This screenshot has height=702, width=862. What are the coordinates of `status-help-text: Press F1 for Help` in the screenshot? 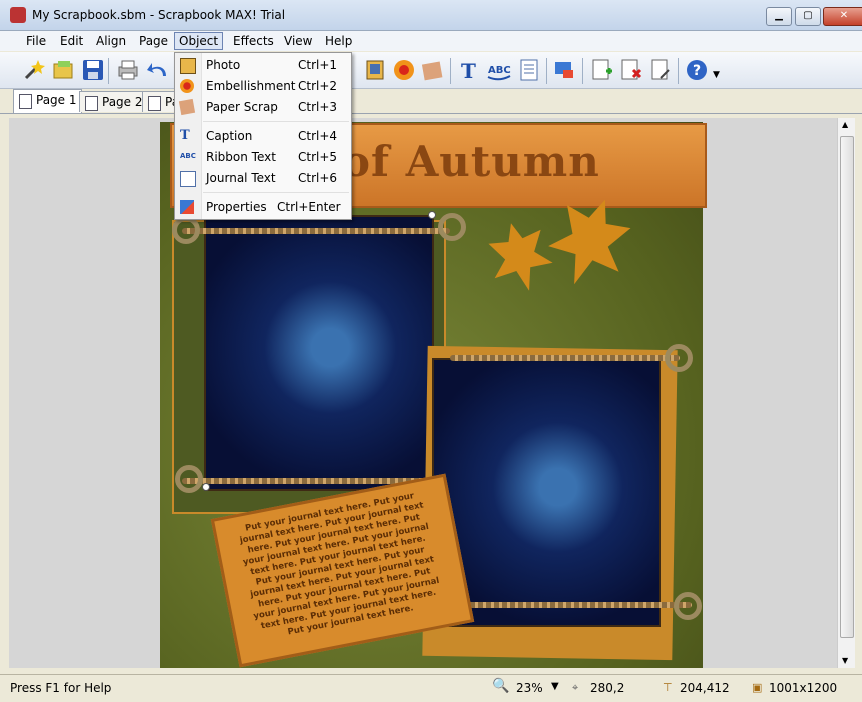 It's located at (61, 688).